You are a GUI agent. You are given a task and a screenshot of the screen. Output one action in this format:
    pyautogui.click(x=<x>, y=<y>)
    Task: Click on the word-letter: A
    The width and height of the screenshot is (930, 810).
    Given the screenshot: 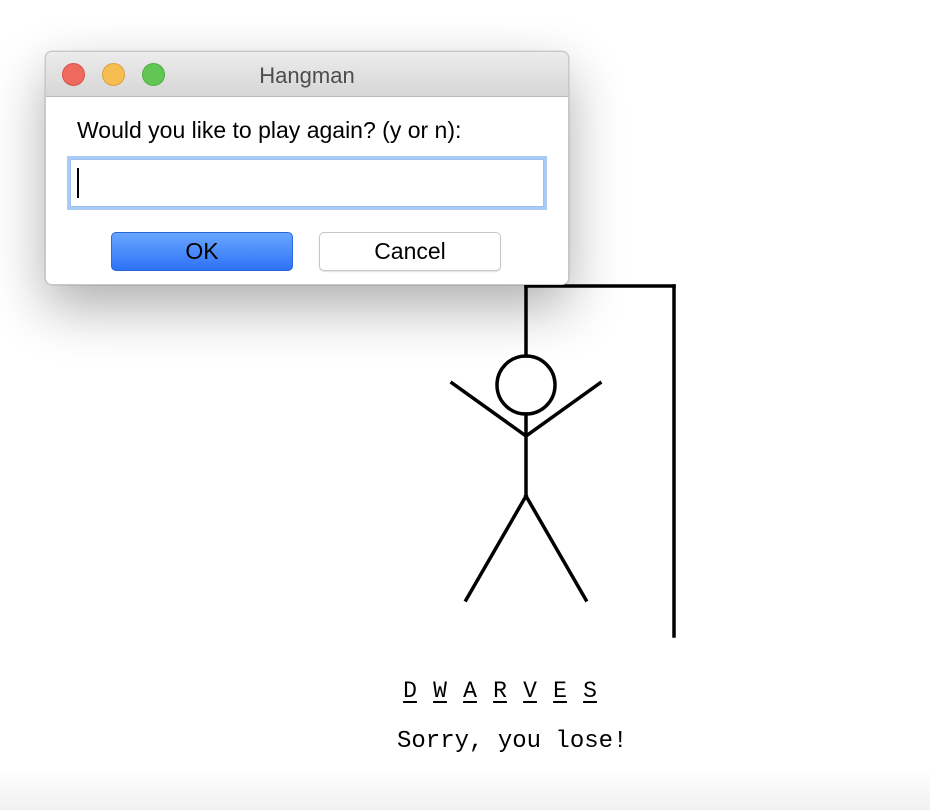 What is the action you would take?
    pyautogui.click(x=470, y=691)
    